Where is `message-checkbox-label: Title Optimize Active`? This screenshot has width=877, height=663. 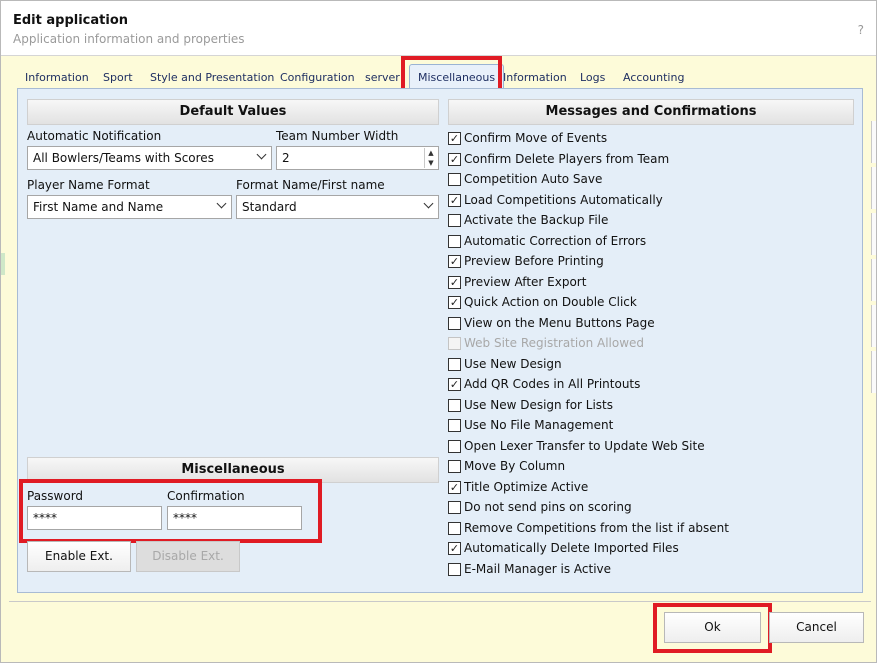 message-checkbox-label: Title Optimize Active is located at coordinates (526, 486).